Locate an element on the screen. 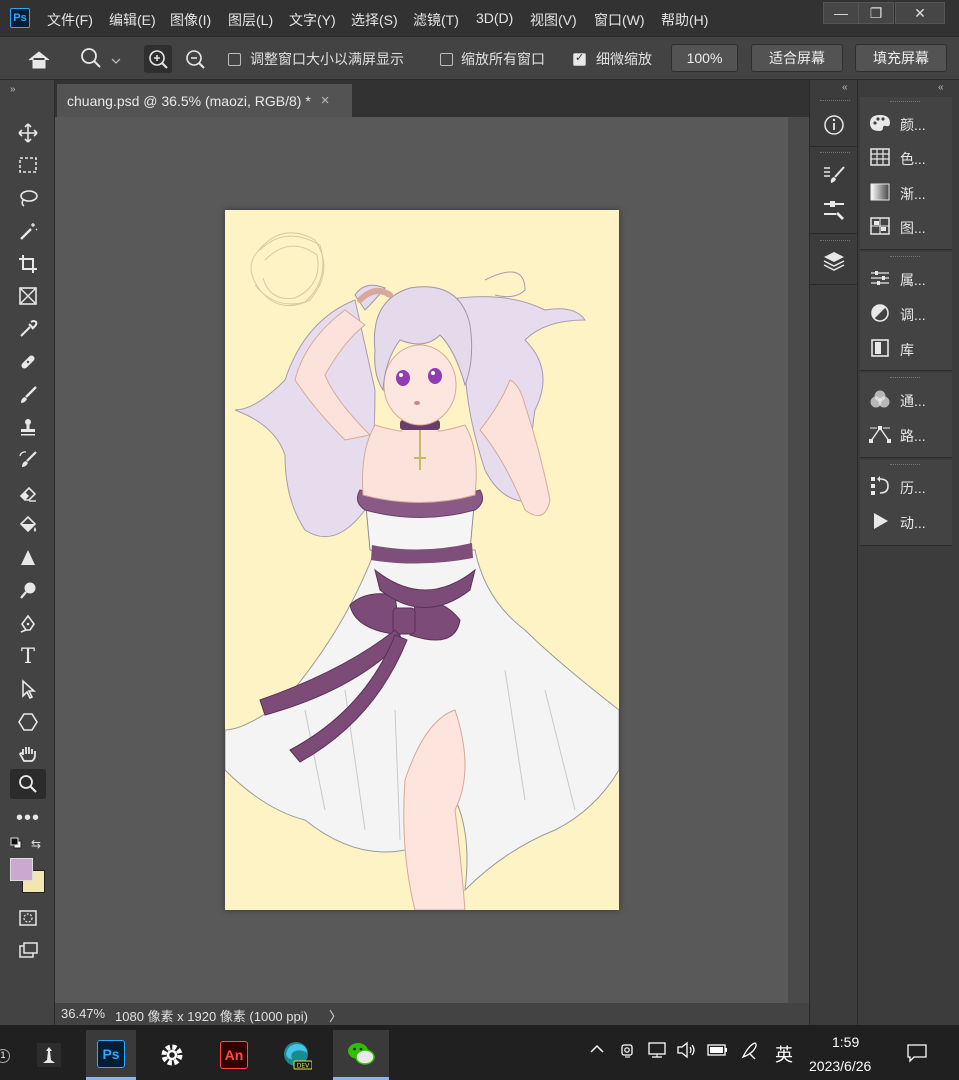  more-tools-icon: ••• is located at coordinates (28, 818).